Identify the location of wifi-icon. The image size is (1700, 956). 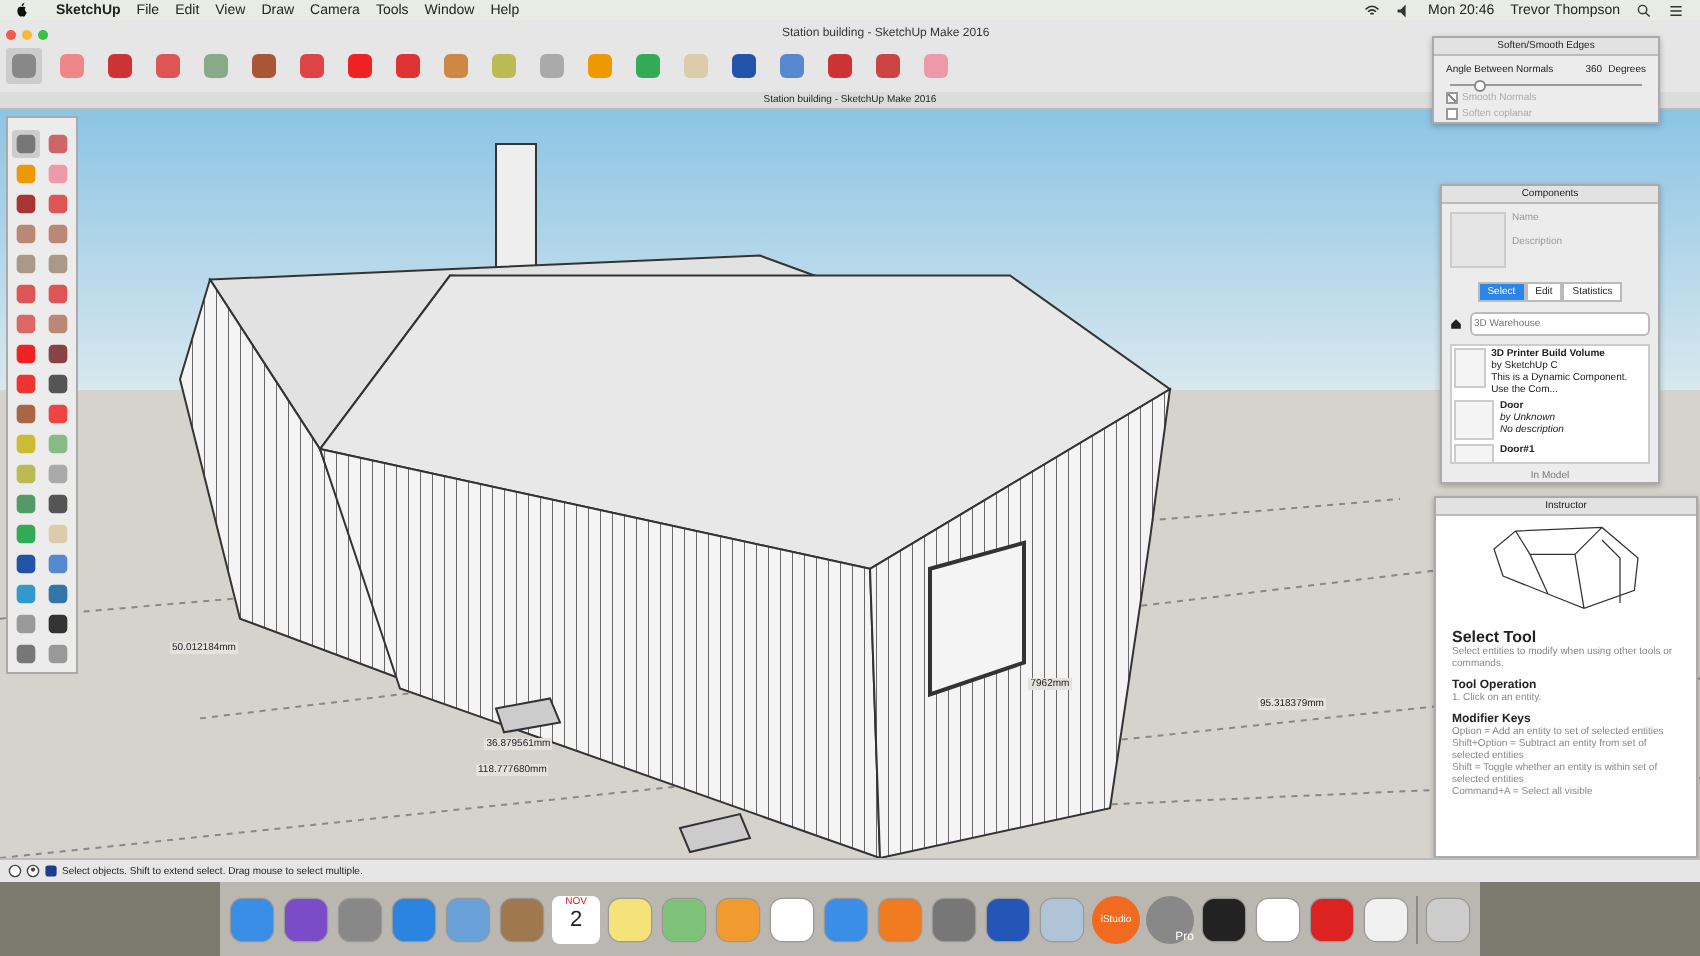
(1372, 10).